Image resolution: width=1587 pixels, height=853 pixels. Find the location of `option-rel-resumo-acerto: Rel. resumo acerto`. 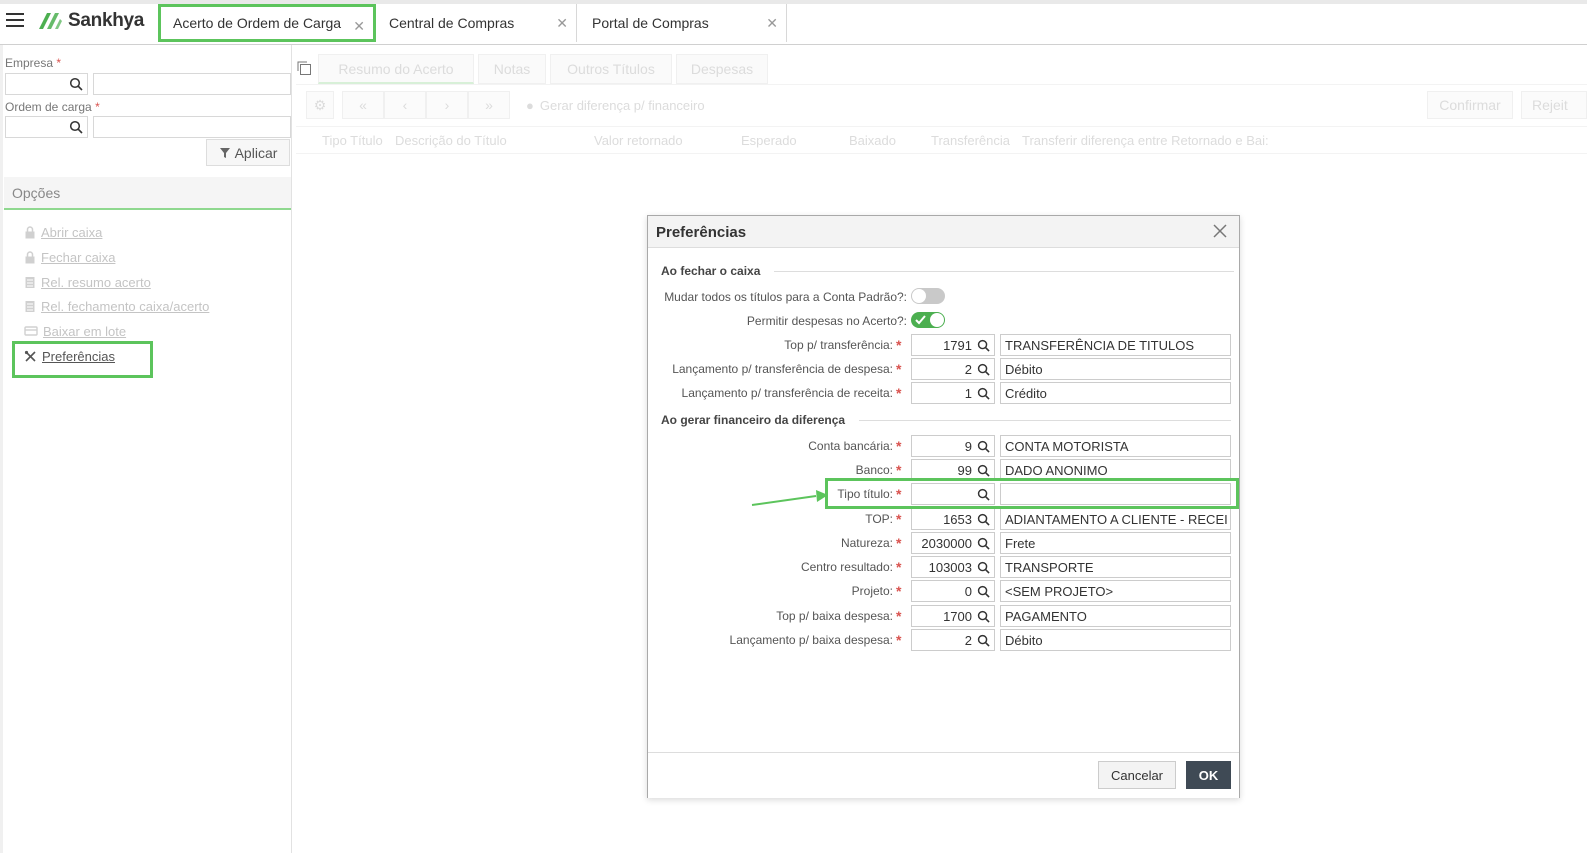

option-rel-resumo-acerto: Rel. resumo acerto is located at coordinates (87, 282).